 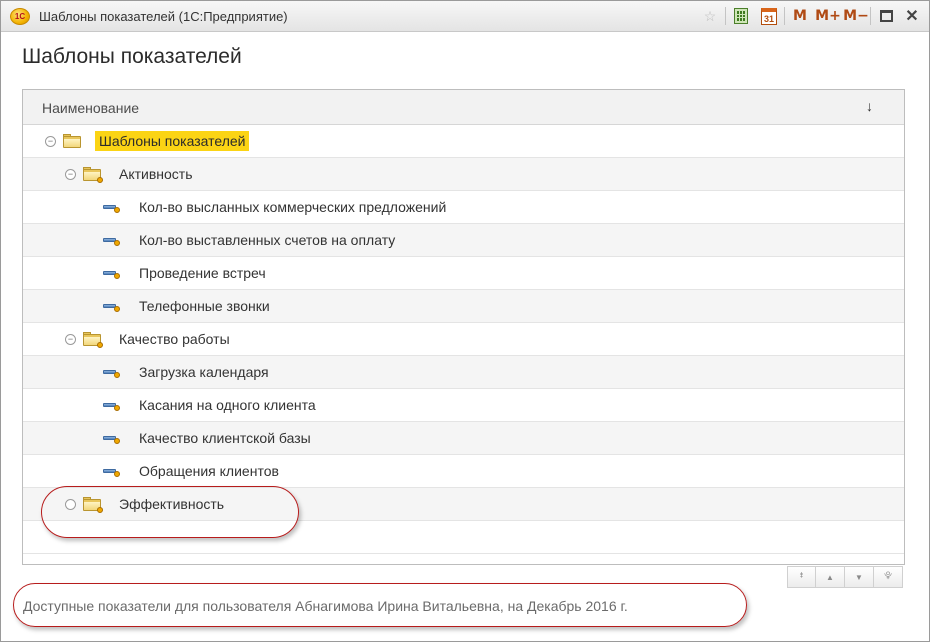 What do you see at coordinates (163, 16) in the screenshot?
I see `window-title: Шаблоны показателей (1С:Предприятие)` at bounding box center [163, 16].